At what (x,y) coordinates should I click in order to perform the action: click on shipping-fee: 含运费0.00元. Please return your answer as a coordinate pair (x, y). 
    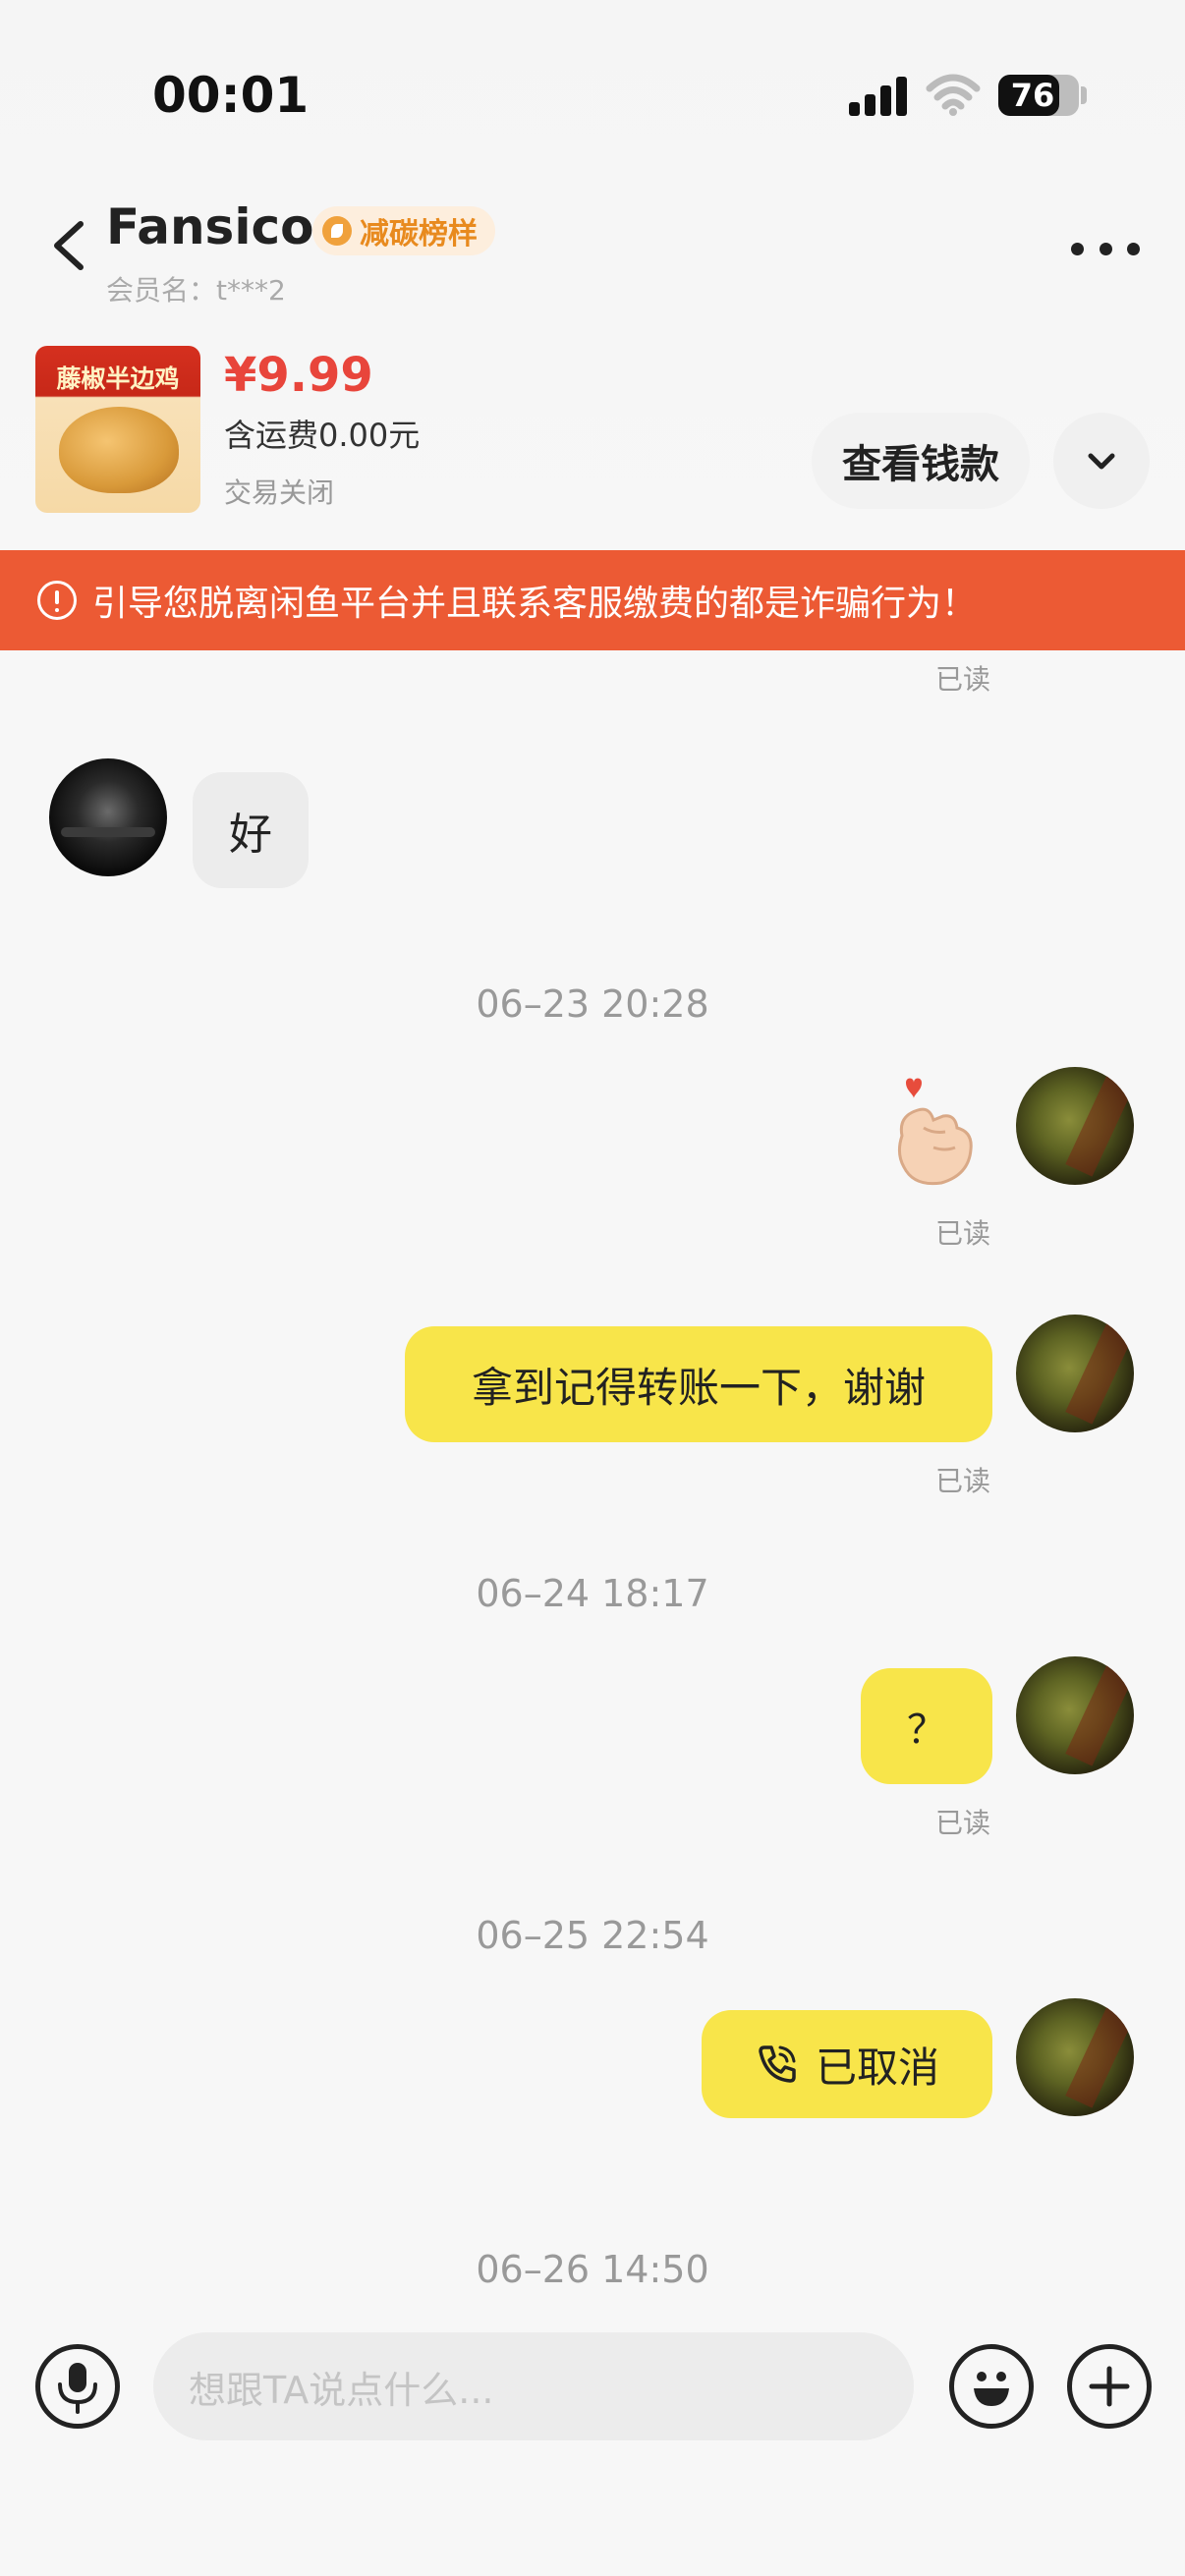
    Looking at the image, I should click on (322, 435).